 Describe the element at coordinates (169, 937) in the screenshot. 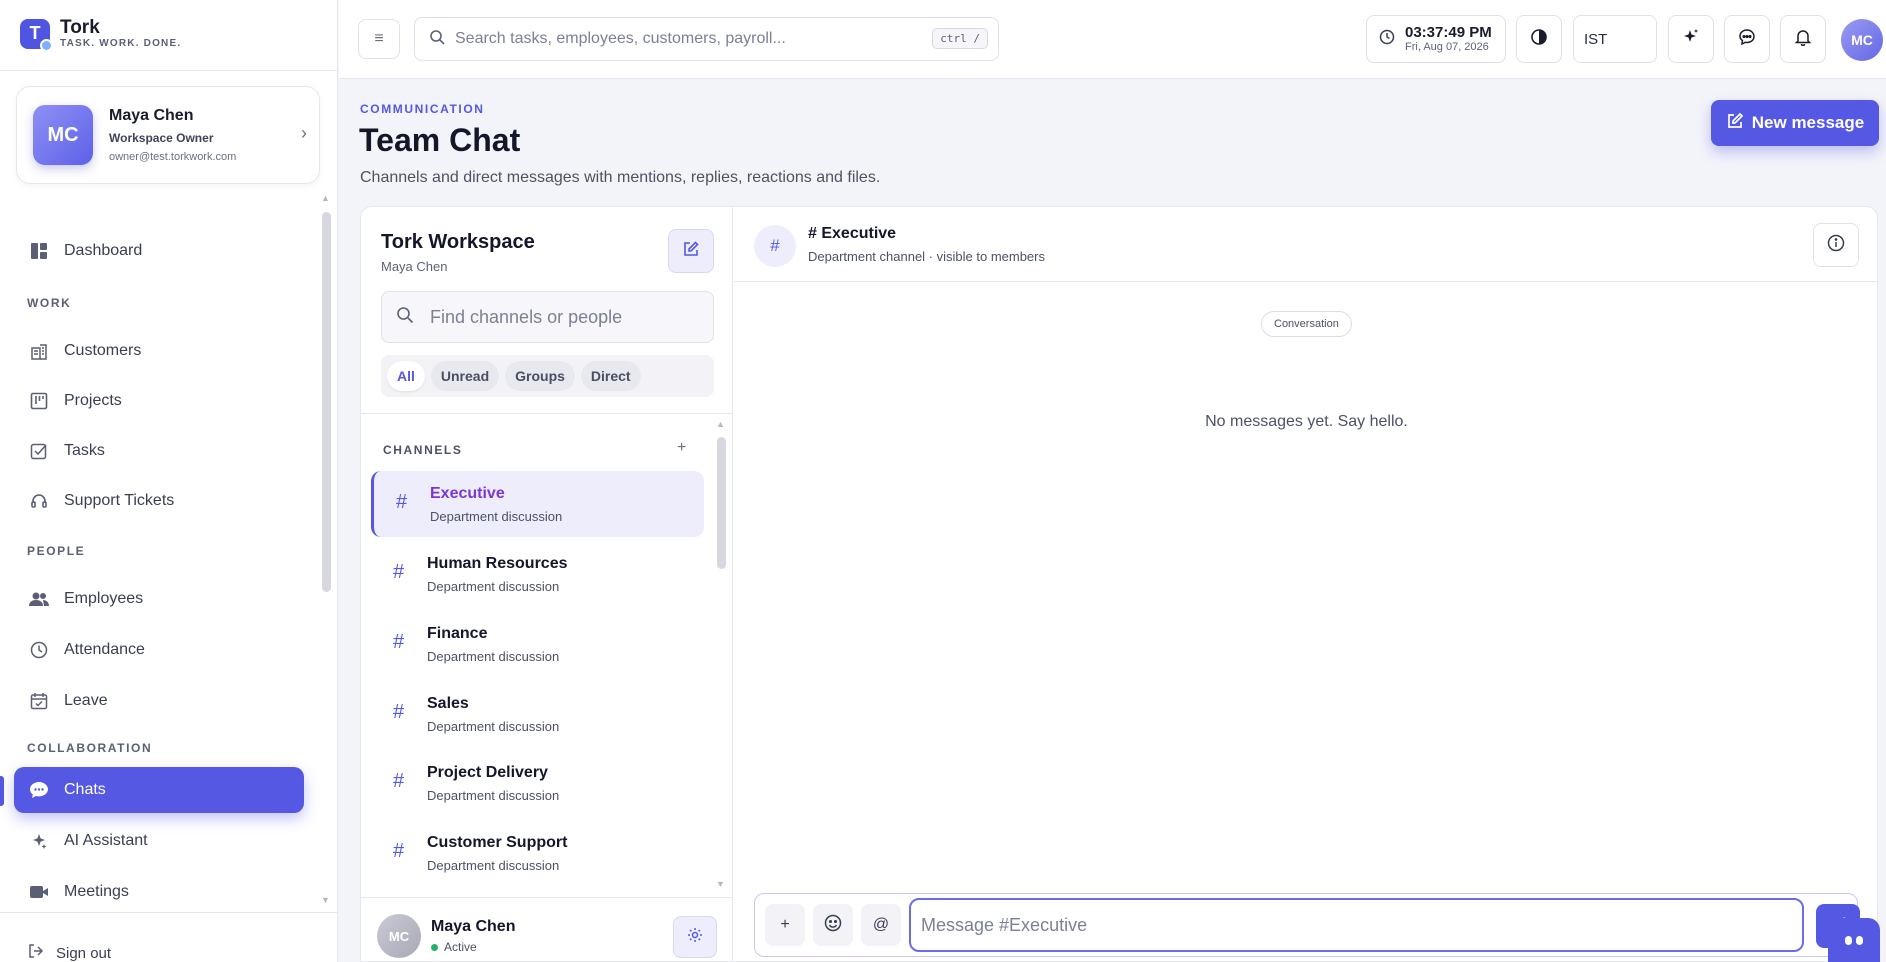

I see `sign-out-button: Sign out` at that location.